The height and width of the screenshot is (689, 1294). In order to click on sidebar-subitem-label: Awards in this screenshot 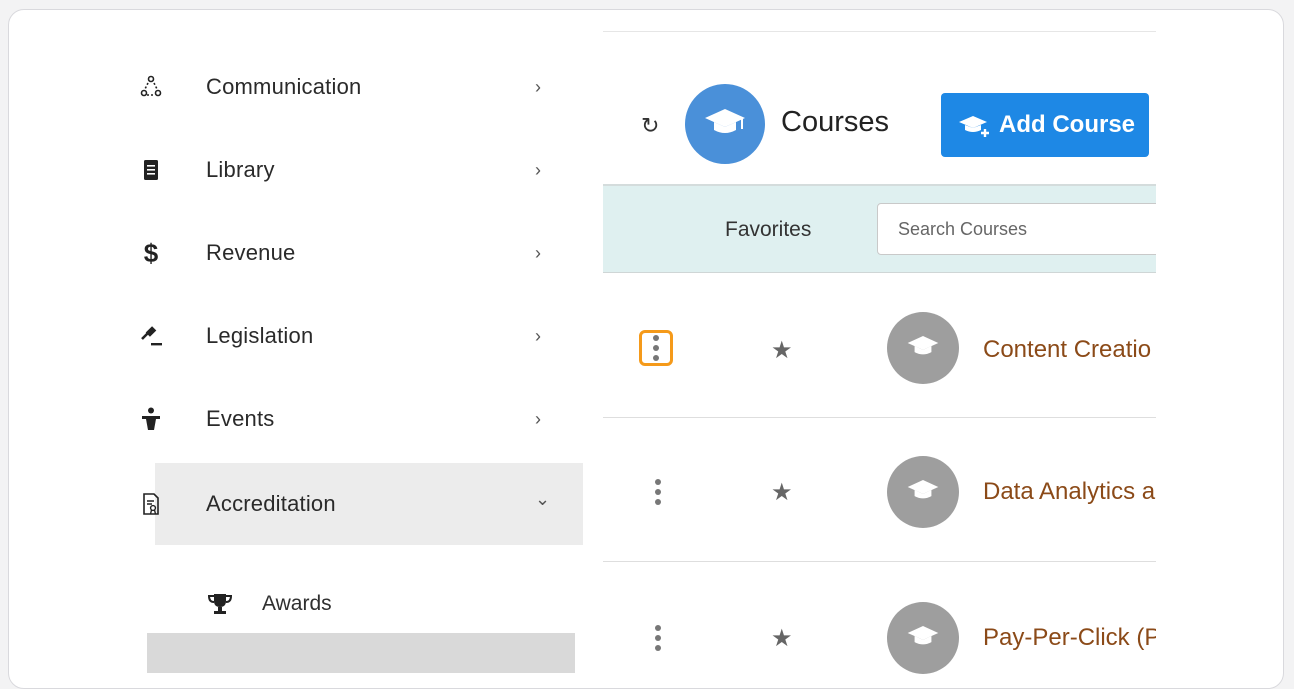, I will do `click(297, 603)`.